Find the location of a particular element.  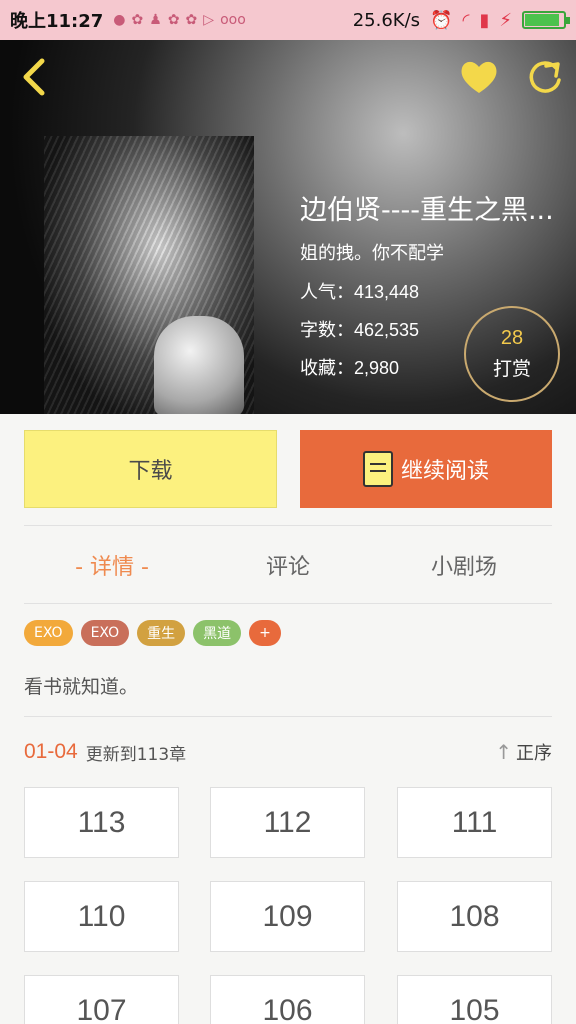

book-cover-image is located at coordinates (149, 275).